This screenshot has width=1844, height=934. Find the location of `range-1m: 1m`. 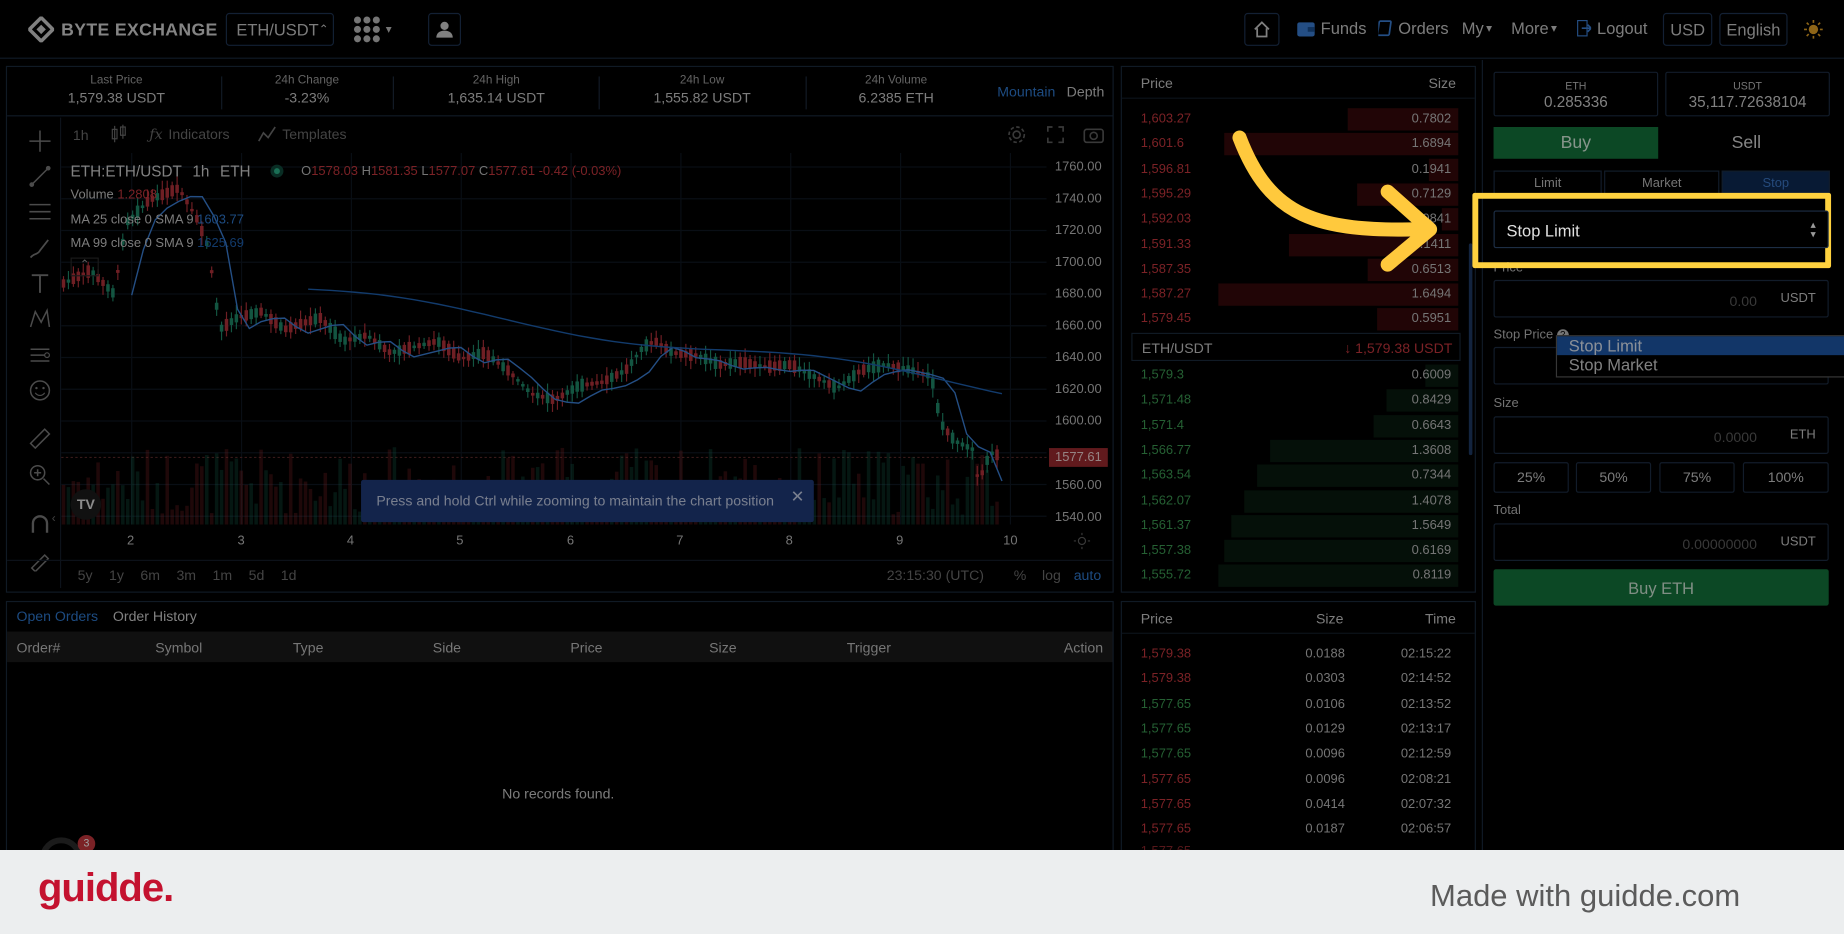

range-1m: 1m is located at coordinates (223, 575).